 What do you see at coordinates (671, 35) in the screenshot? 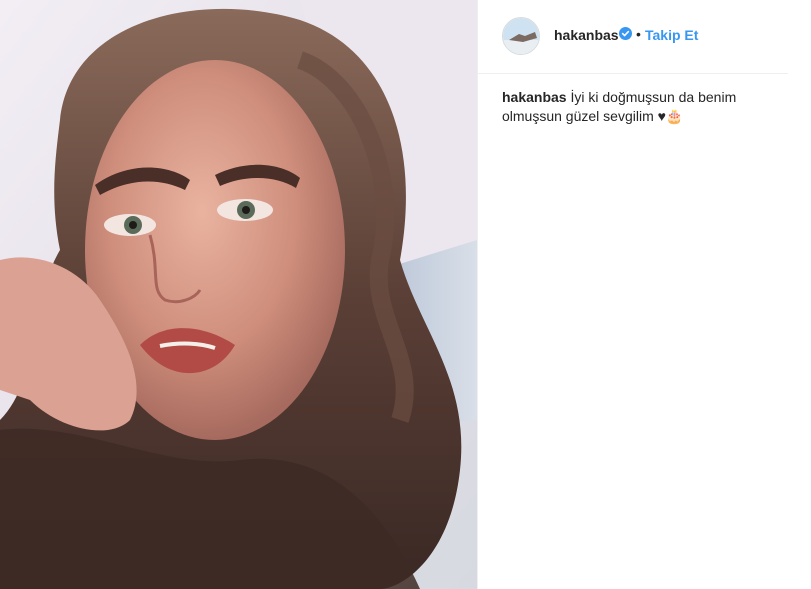
I see `follow-button: Takip Et` at bounding box center [671, 35].